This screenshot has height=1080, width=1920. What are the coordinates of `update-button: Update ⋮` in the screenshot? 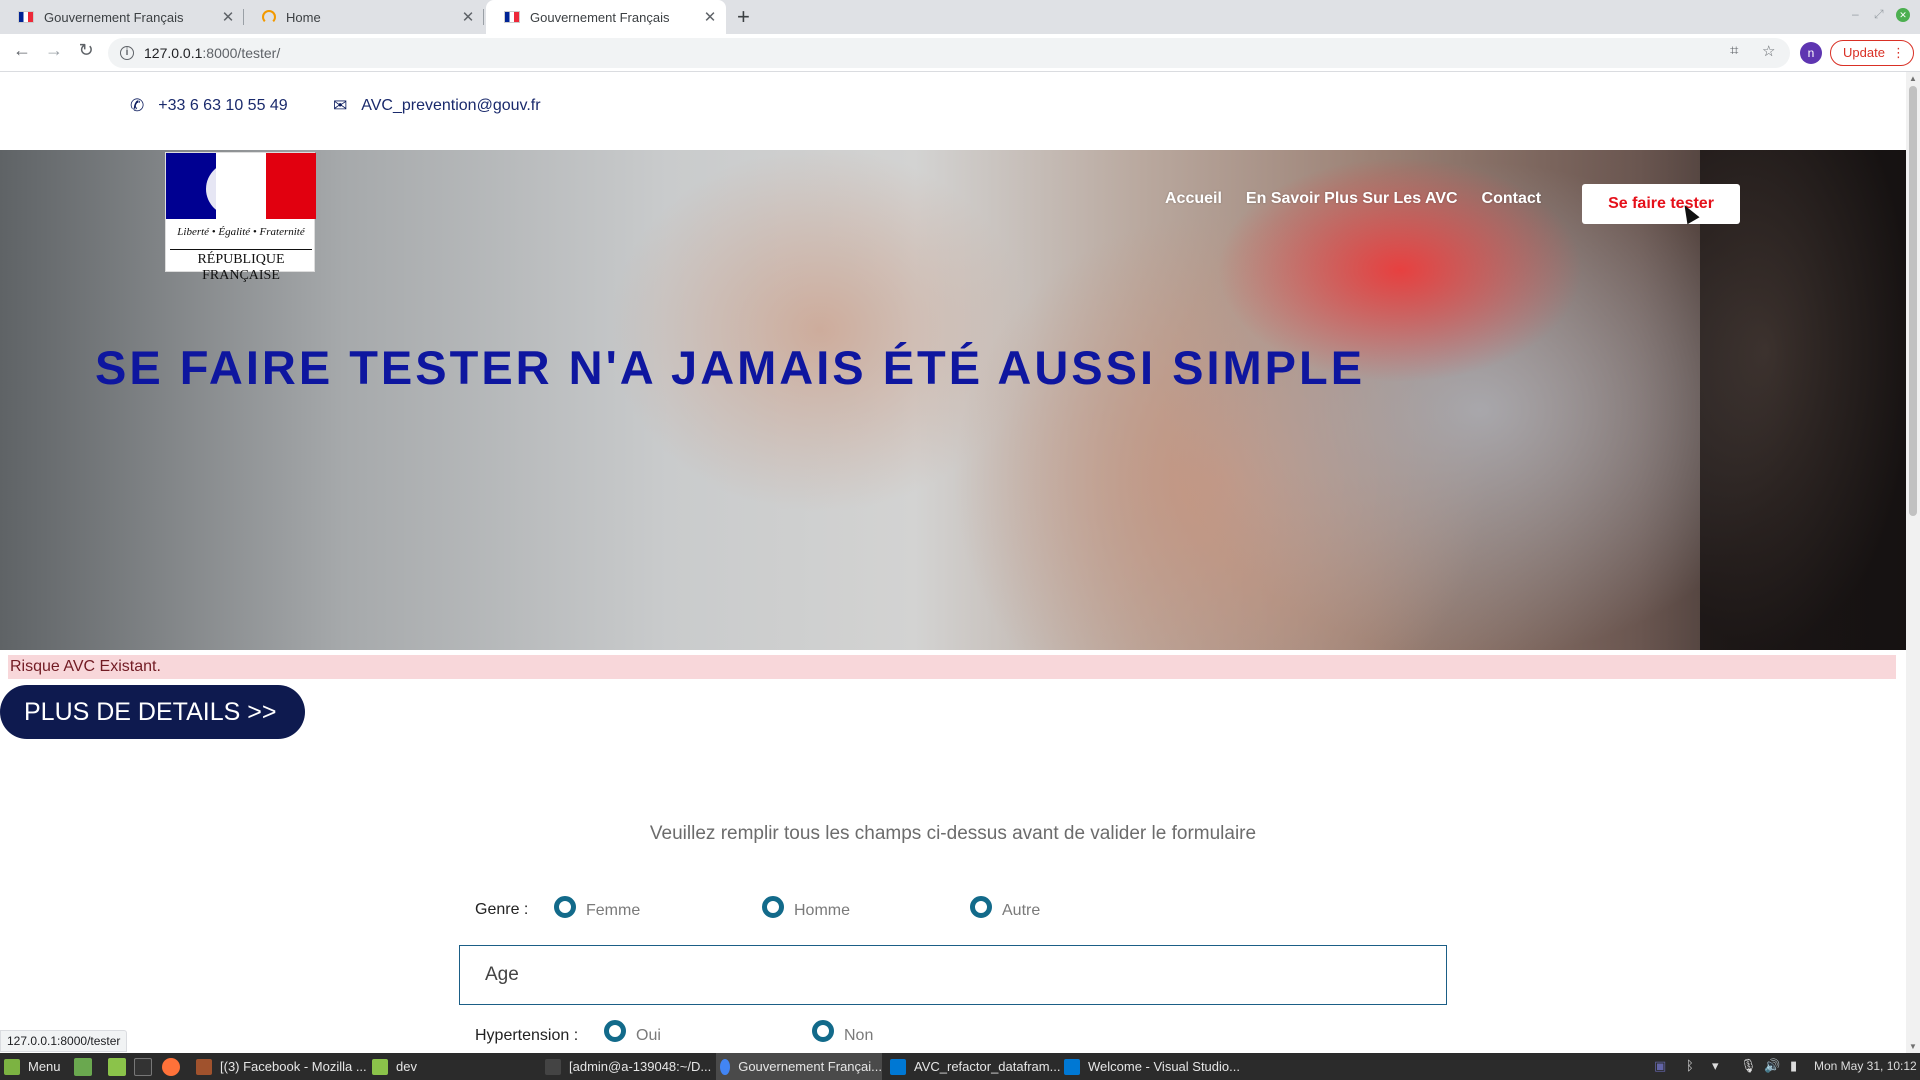 It's located at (1872, 53).